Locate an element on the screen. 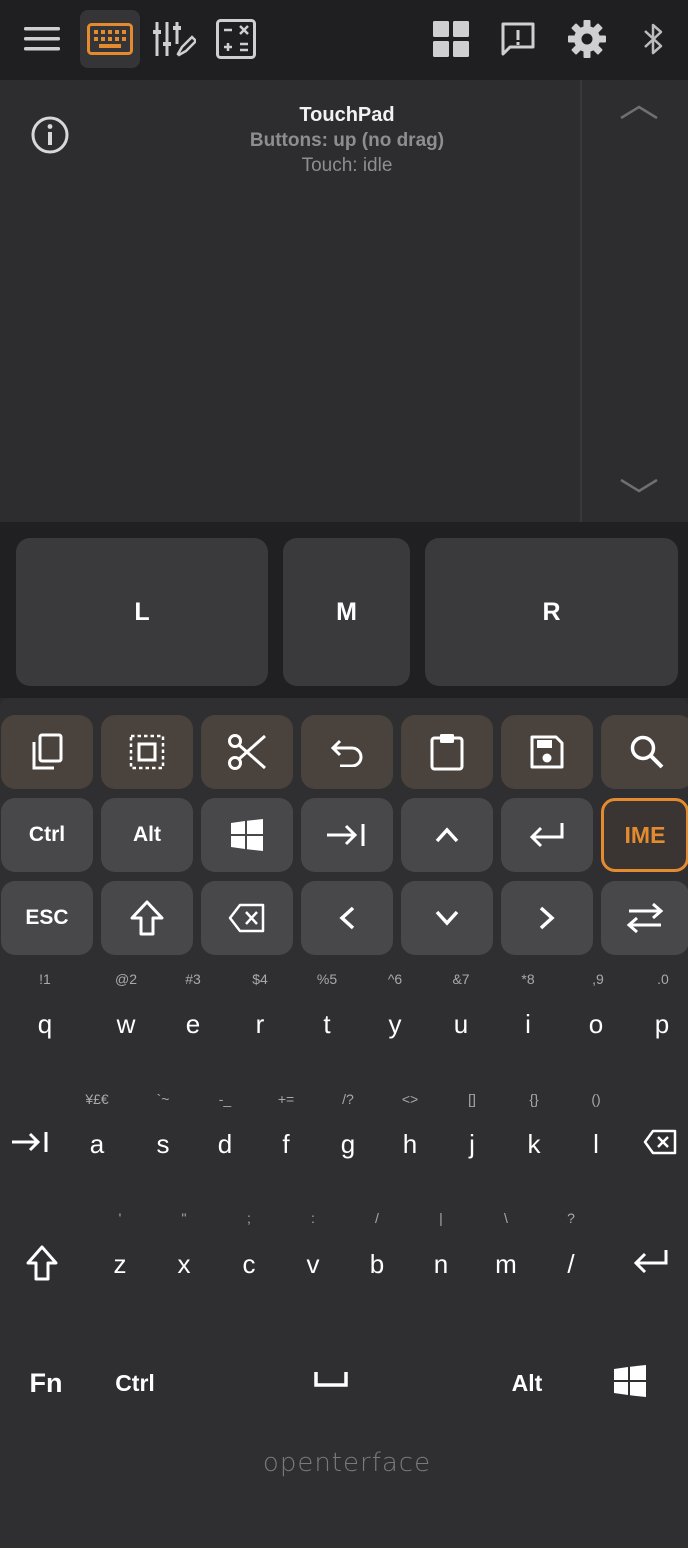 This screenshot has width=688, height=1548. bottom-ctrl-key: Ctrl is located at coordinates (135, 1383).